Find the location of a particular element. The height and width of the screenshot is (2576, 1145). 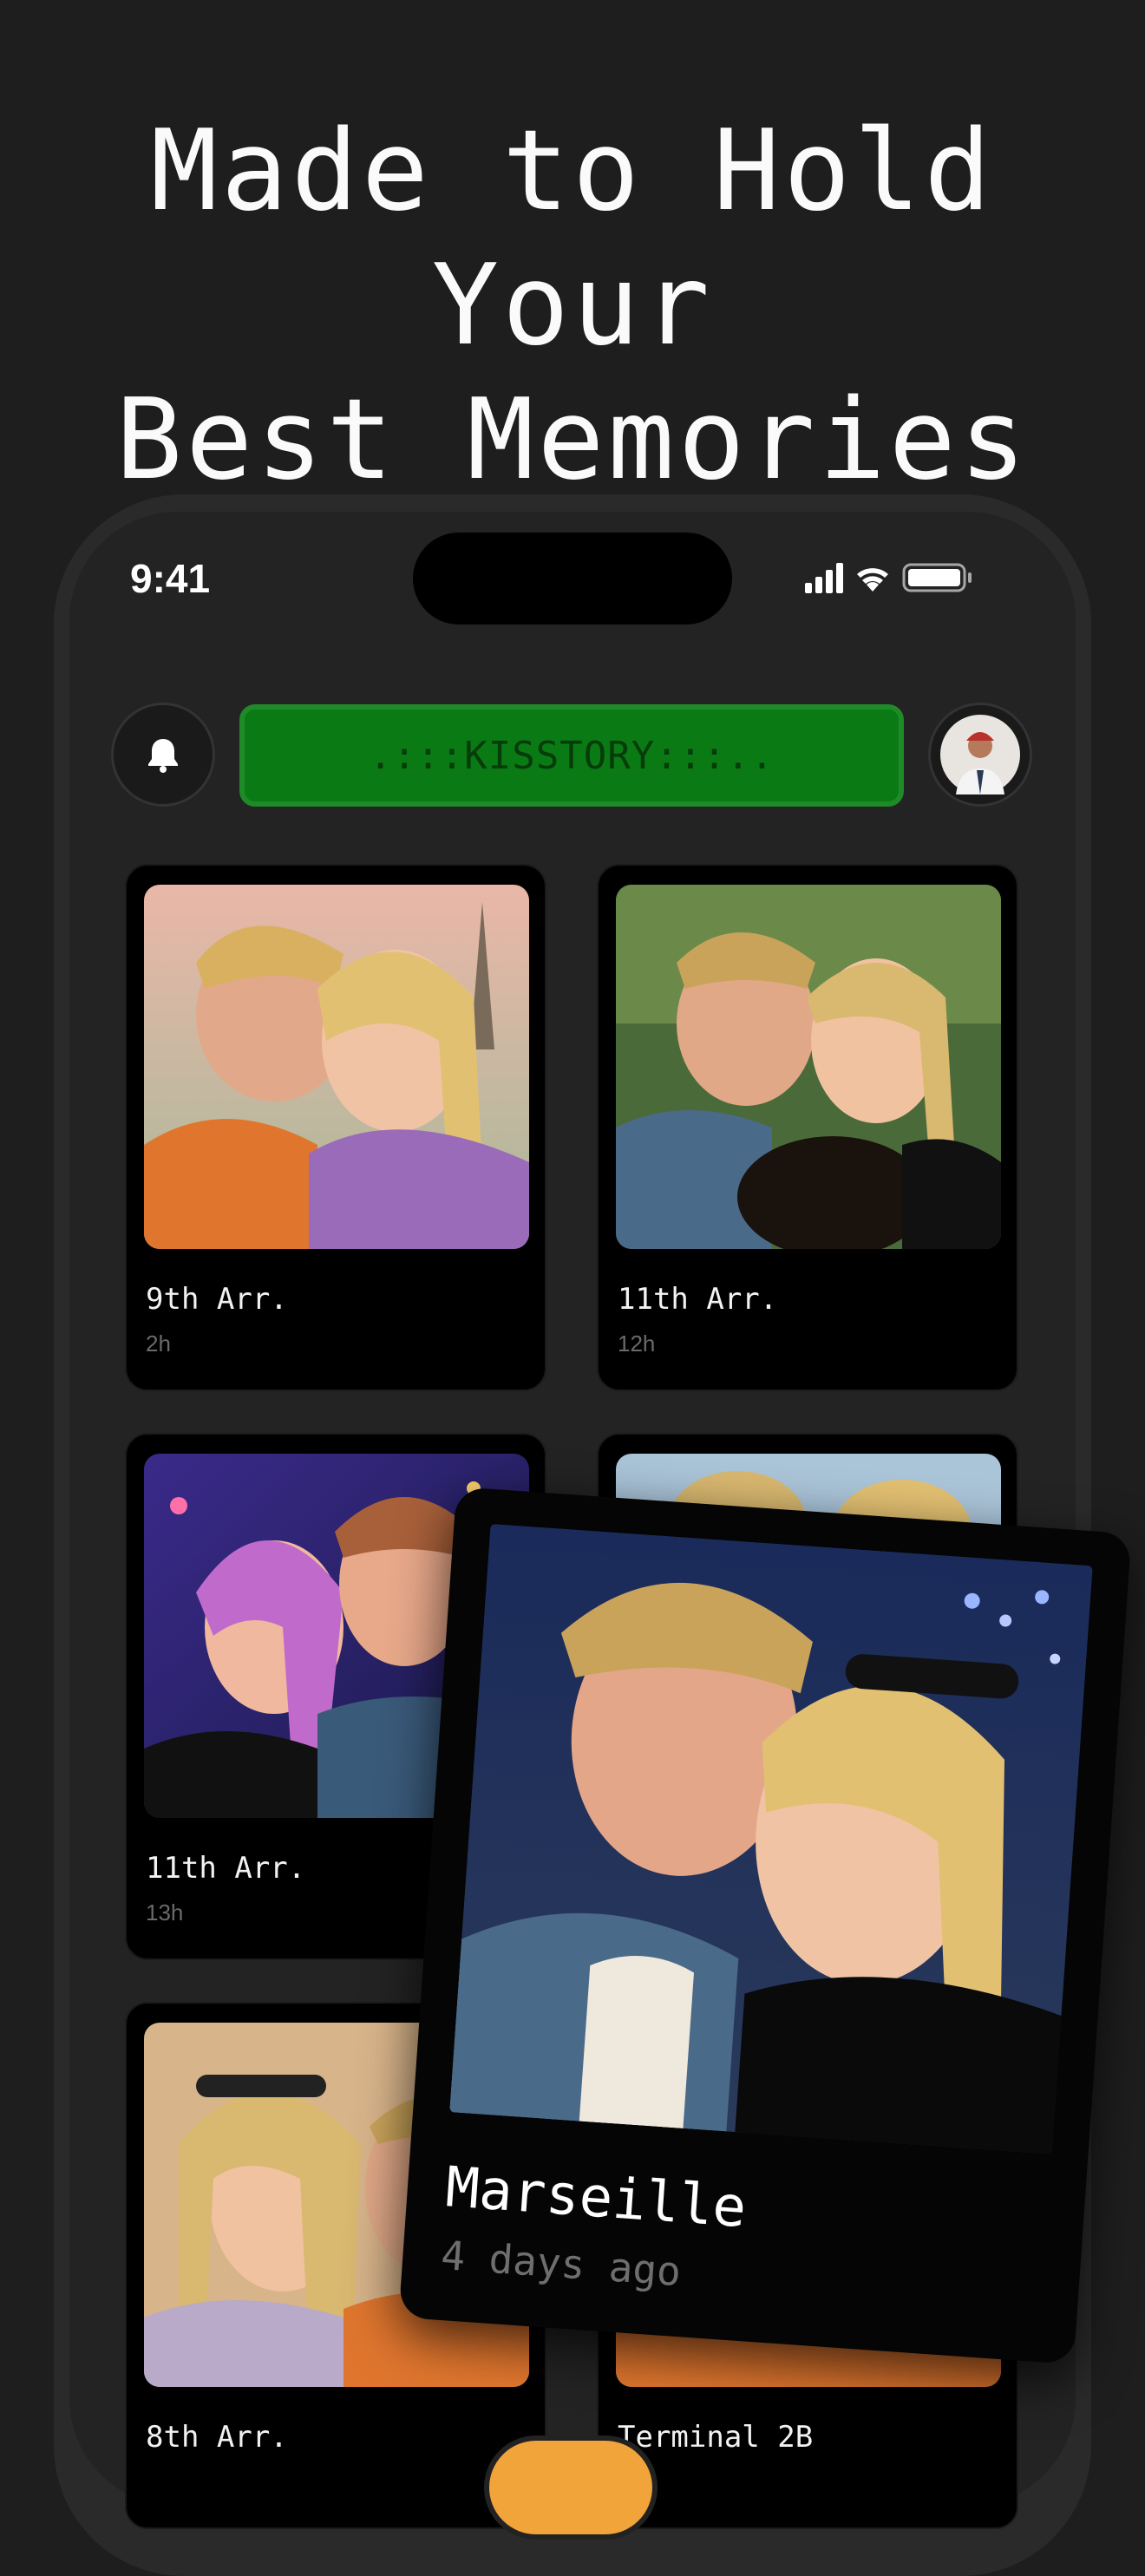

card-title: 8th Arr. is located at coordinates (217, 2437).